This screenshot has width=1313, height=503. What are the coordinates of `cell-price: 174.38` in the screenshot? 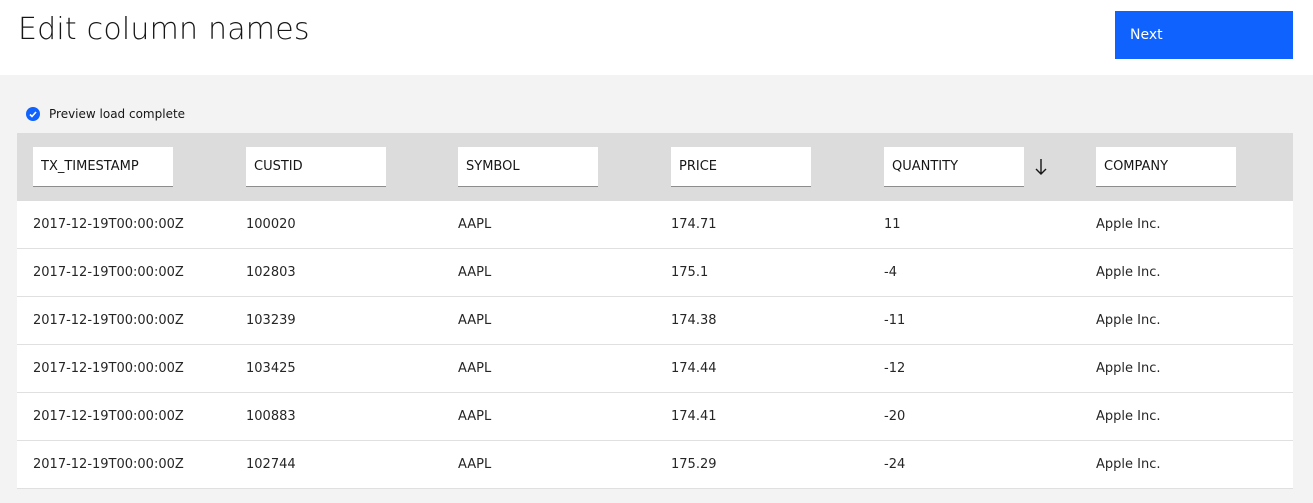 It's located at (694, 320).